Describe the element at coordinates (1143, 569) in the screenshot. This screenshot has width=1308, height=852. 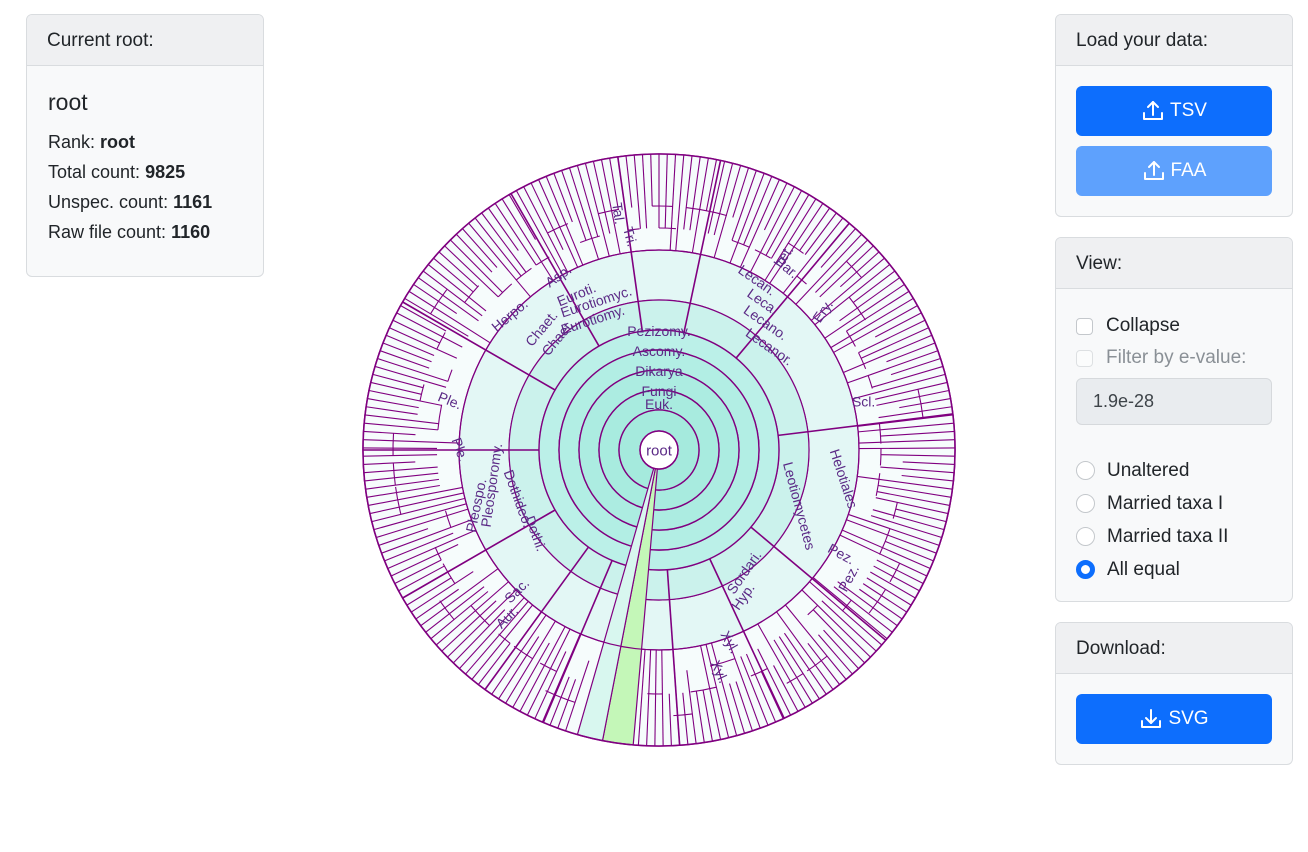
I see `mode-all-equal-label: All equal` at that location.